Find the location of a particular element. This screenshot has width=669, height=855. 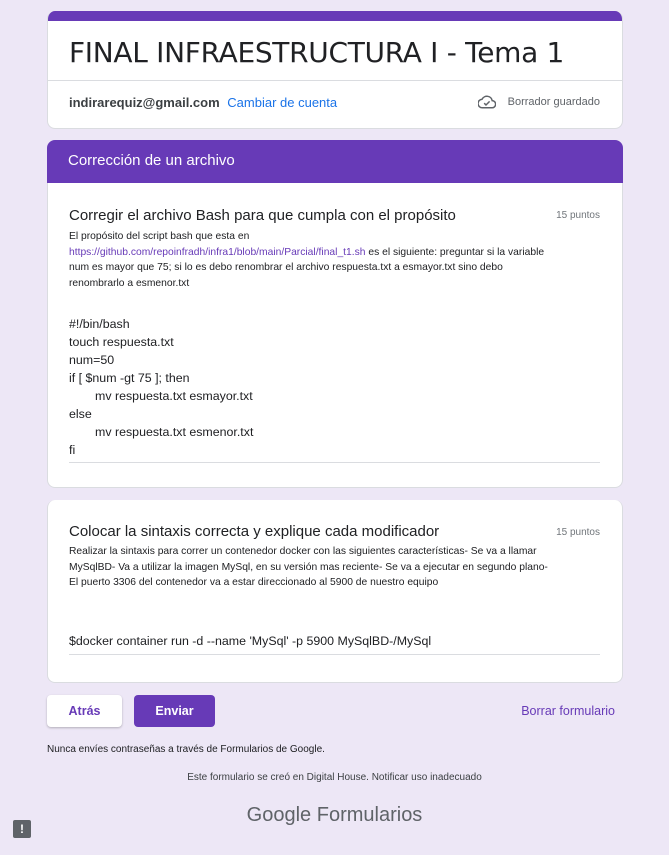

google-forms-logo: Google Formularios is located at coordinates (334, 815).